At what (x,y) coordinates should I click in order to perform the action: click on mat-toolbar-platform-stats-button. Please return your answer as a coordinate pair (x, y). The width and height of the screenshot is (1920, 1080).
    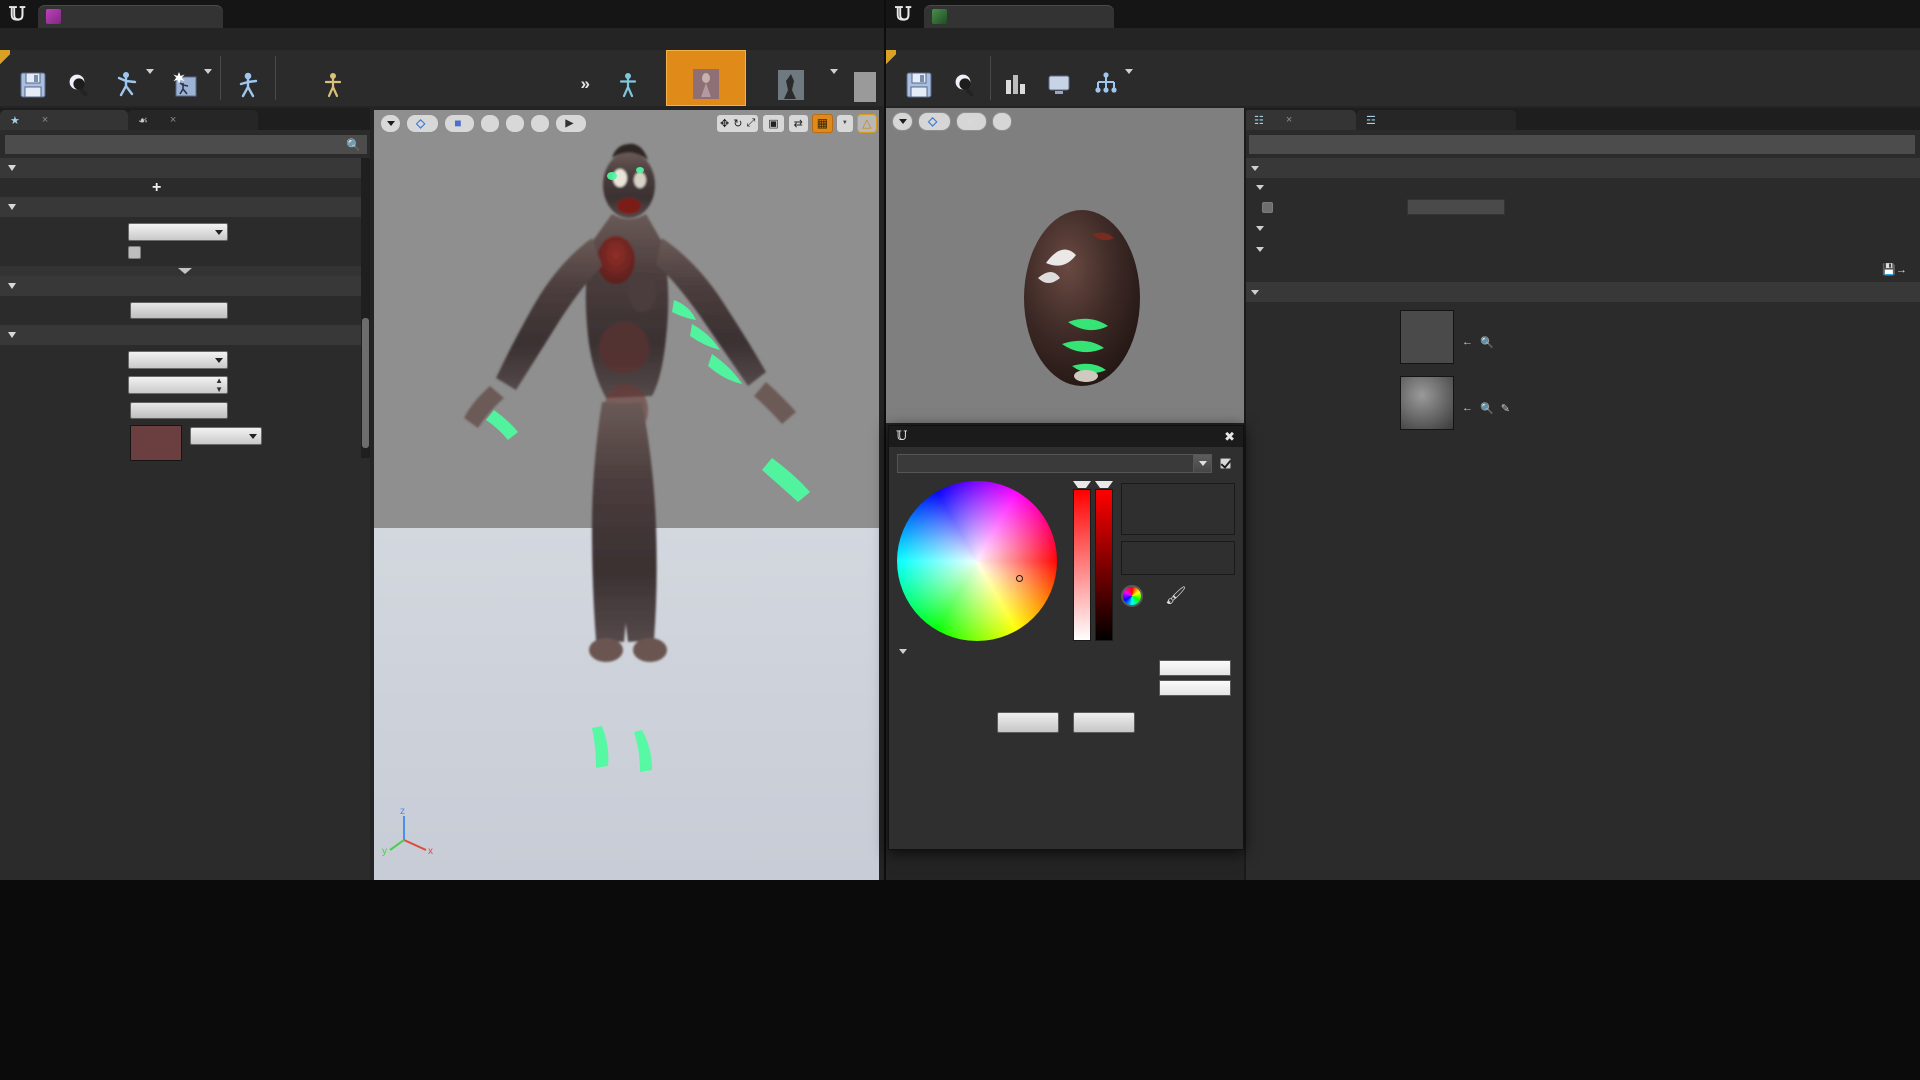
    Looking at the image, I should click on (1059, 78).